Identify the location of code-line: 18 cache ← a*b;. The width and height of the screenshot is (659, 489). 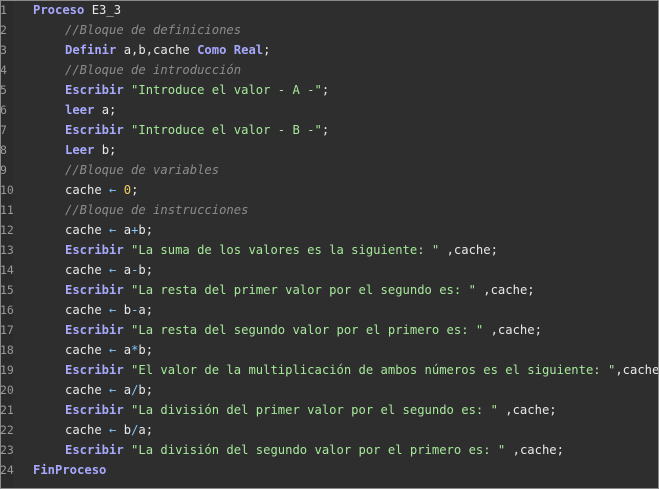
(329, 350).